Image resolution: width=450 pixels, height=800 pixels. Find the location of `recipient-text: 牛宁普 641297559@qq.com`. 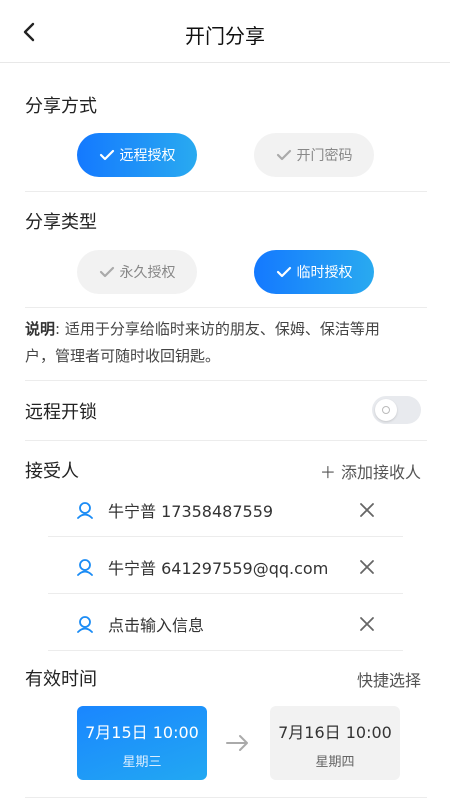

recipient-text: 牛宁普 641297559@qq.com is located at coordinates (218, 568).